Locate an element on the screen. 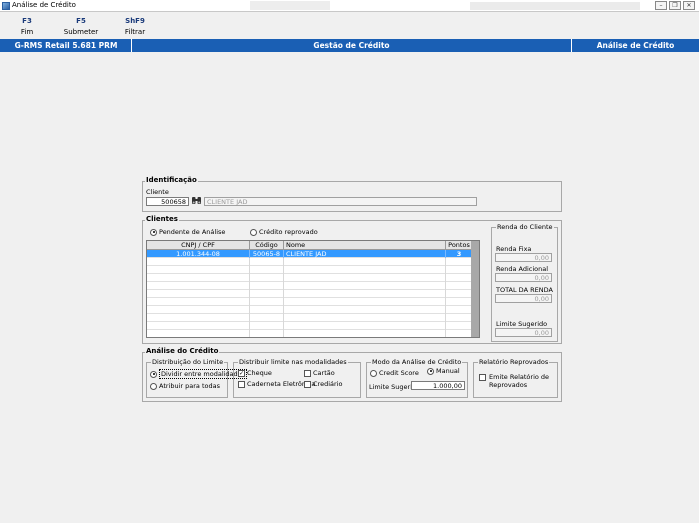 The height and width of the screenshot is (523, 699). cliente-code-input: 500658 is located at coordinates (167, 201).